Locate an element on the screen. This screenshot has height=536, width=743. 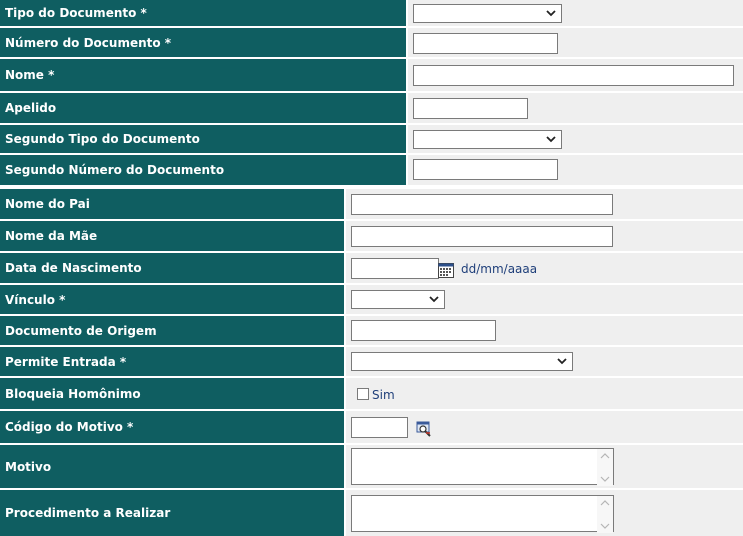
row-motivo: Motivo is located at coordinates (371, 467).